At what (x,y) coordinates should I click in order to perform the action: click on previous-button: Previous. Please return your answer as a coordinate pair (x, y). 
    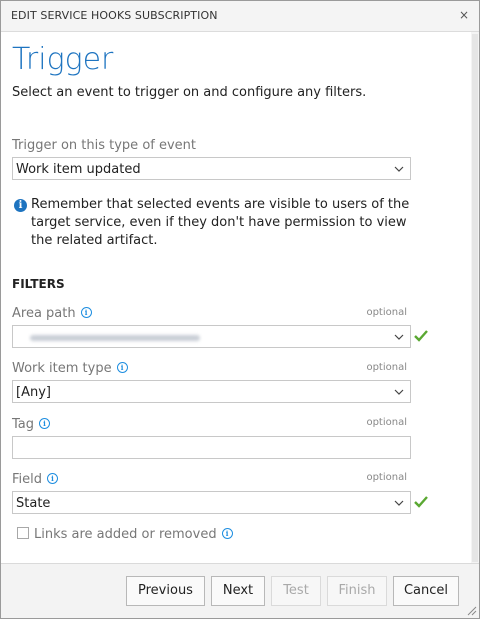
    Looking at the image, I should click on (165, 591).